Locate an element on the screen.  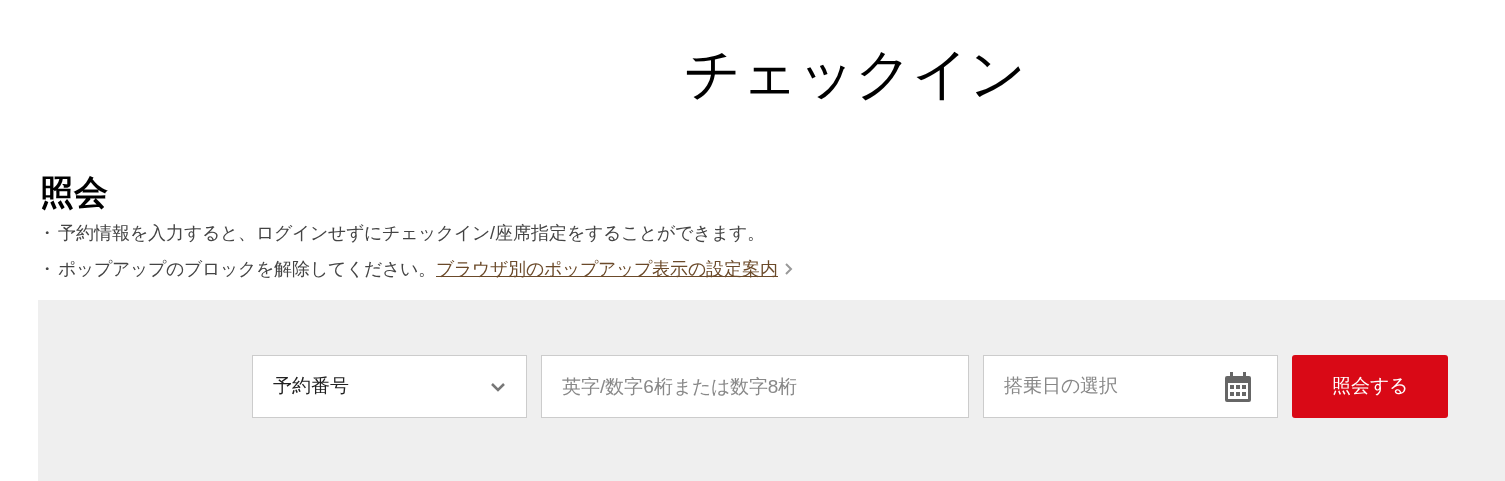
boarding-date-field: 搭乗日の選択 is located at coordinates (1130, 386).